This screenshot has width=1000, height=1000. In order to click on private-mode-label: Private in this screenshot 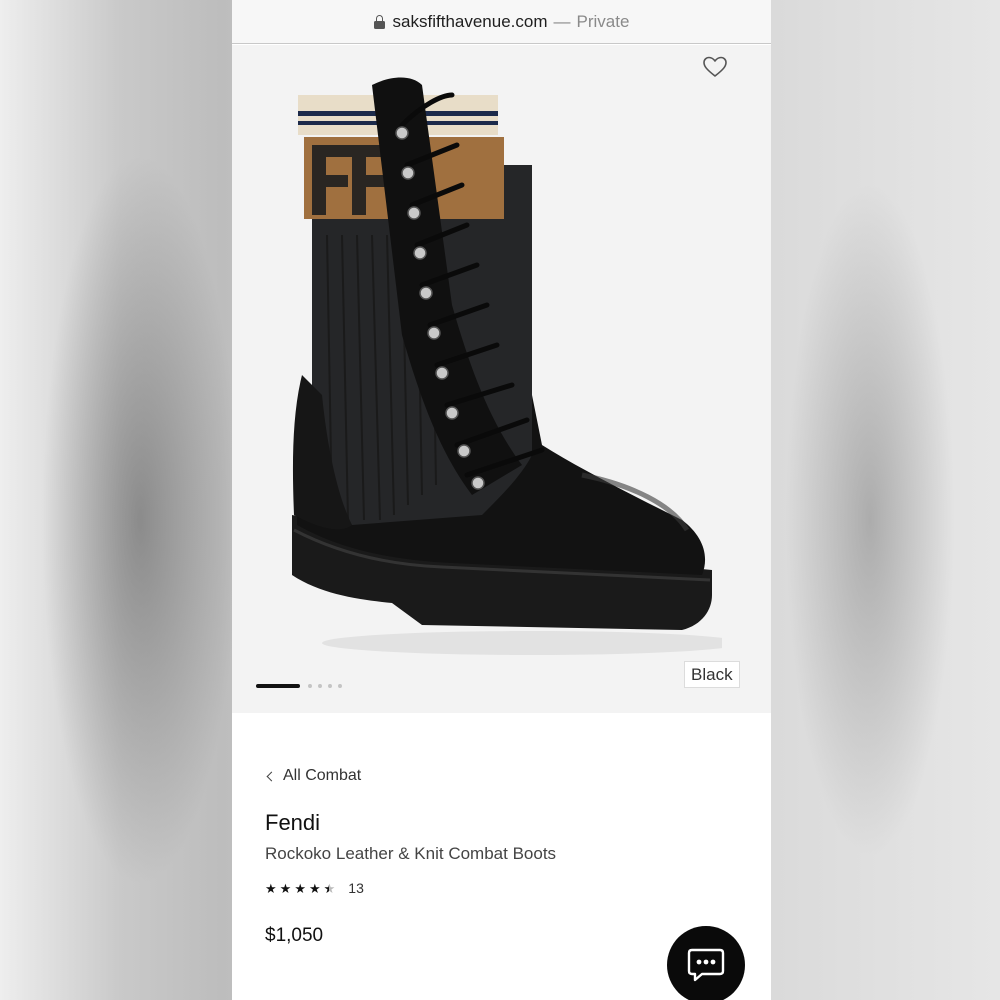, I will do `click(603, 21)`.